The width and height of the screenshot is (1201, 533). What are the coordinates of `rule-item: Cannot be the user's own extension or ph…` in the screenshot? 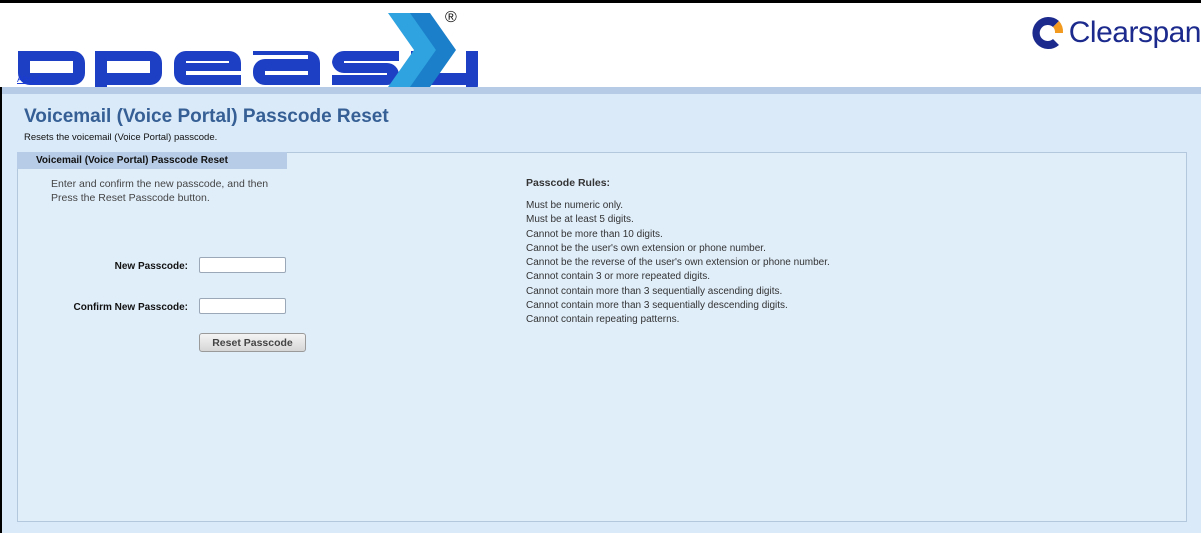 It's located at (646, 248).